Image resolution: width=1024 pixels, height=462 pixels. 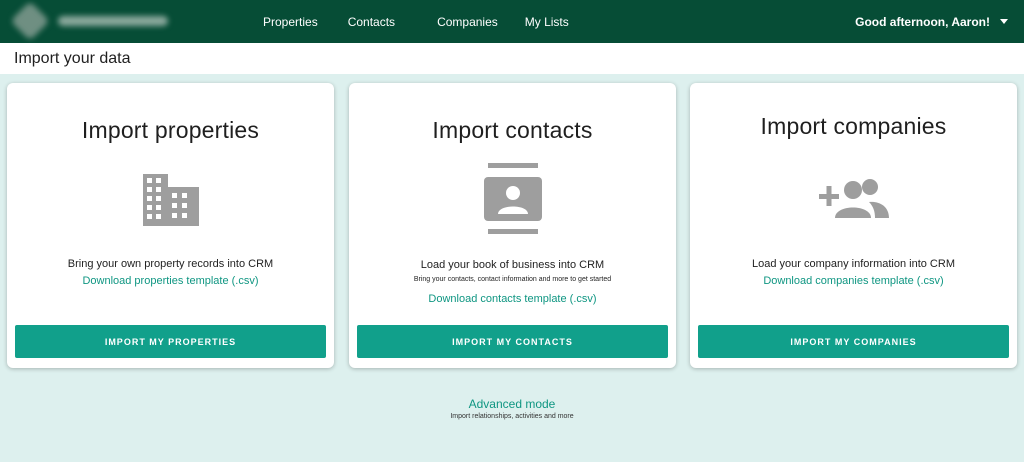 What do you see at coordinates (171, 202) in the screenshot?
I see `building-icon` at bounding box center [171, 202].